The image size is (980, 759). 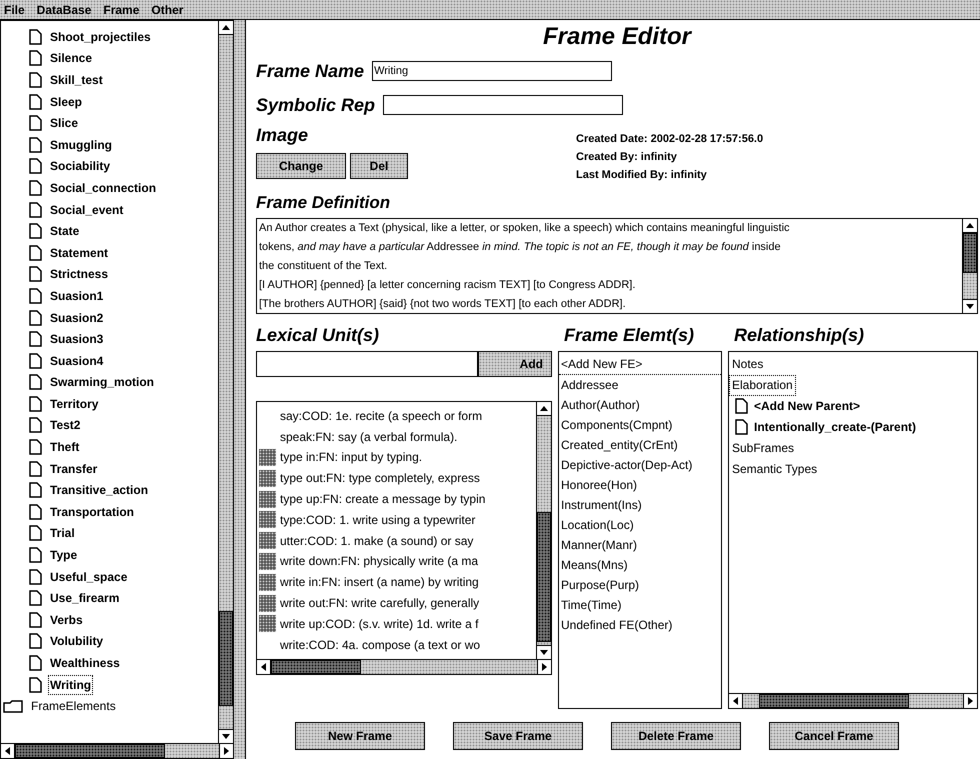 What do you see at coordinates (640, 544) in the screenshot?
I see `frame-element-item: Manner(Manr)` at bounding box center [640, 544].